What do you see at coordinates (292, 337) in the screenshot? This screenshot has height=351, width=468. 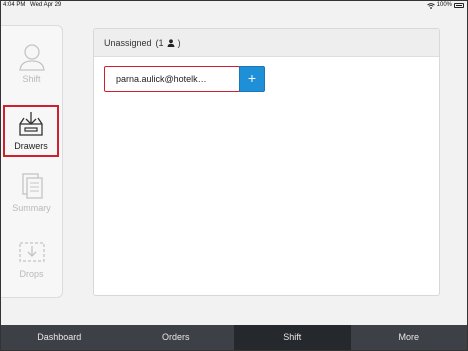 I see `tab-shift: Shift` at bounding box center [292, 337].